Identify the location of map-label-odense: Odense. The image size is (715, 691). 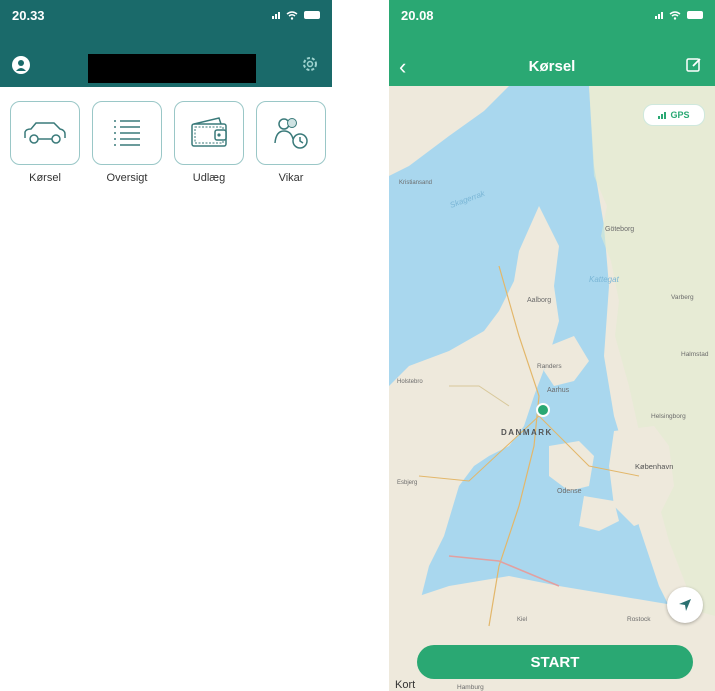
(569, 491).